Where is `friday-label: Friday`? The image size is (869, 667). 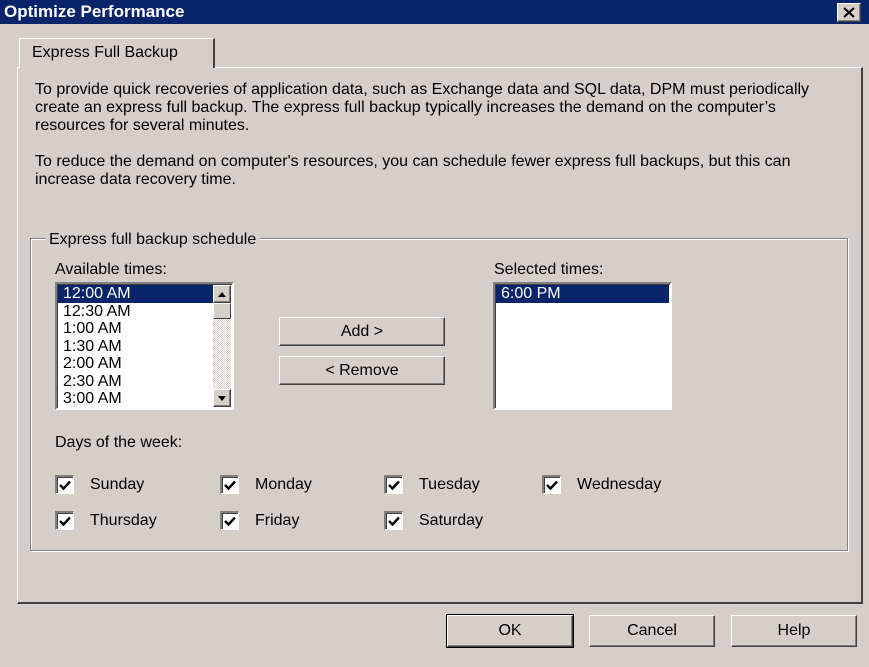 friday-label: Friday is located at coordinates (277, 520).